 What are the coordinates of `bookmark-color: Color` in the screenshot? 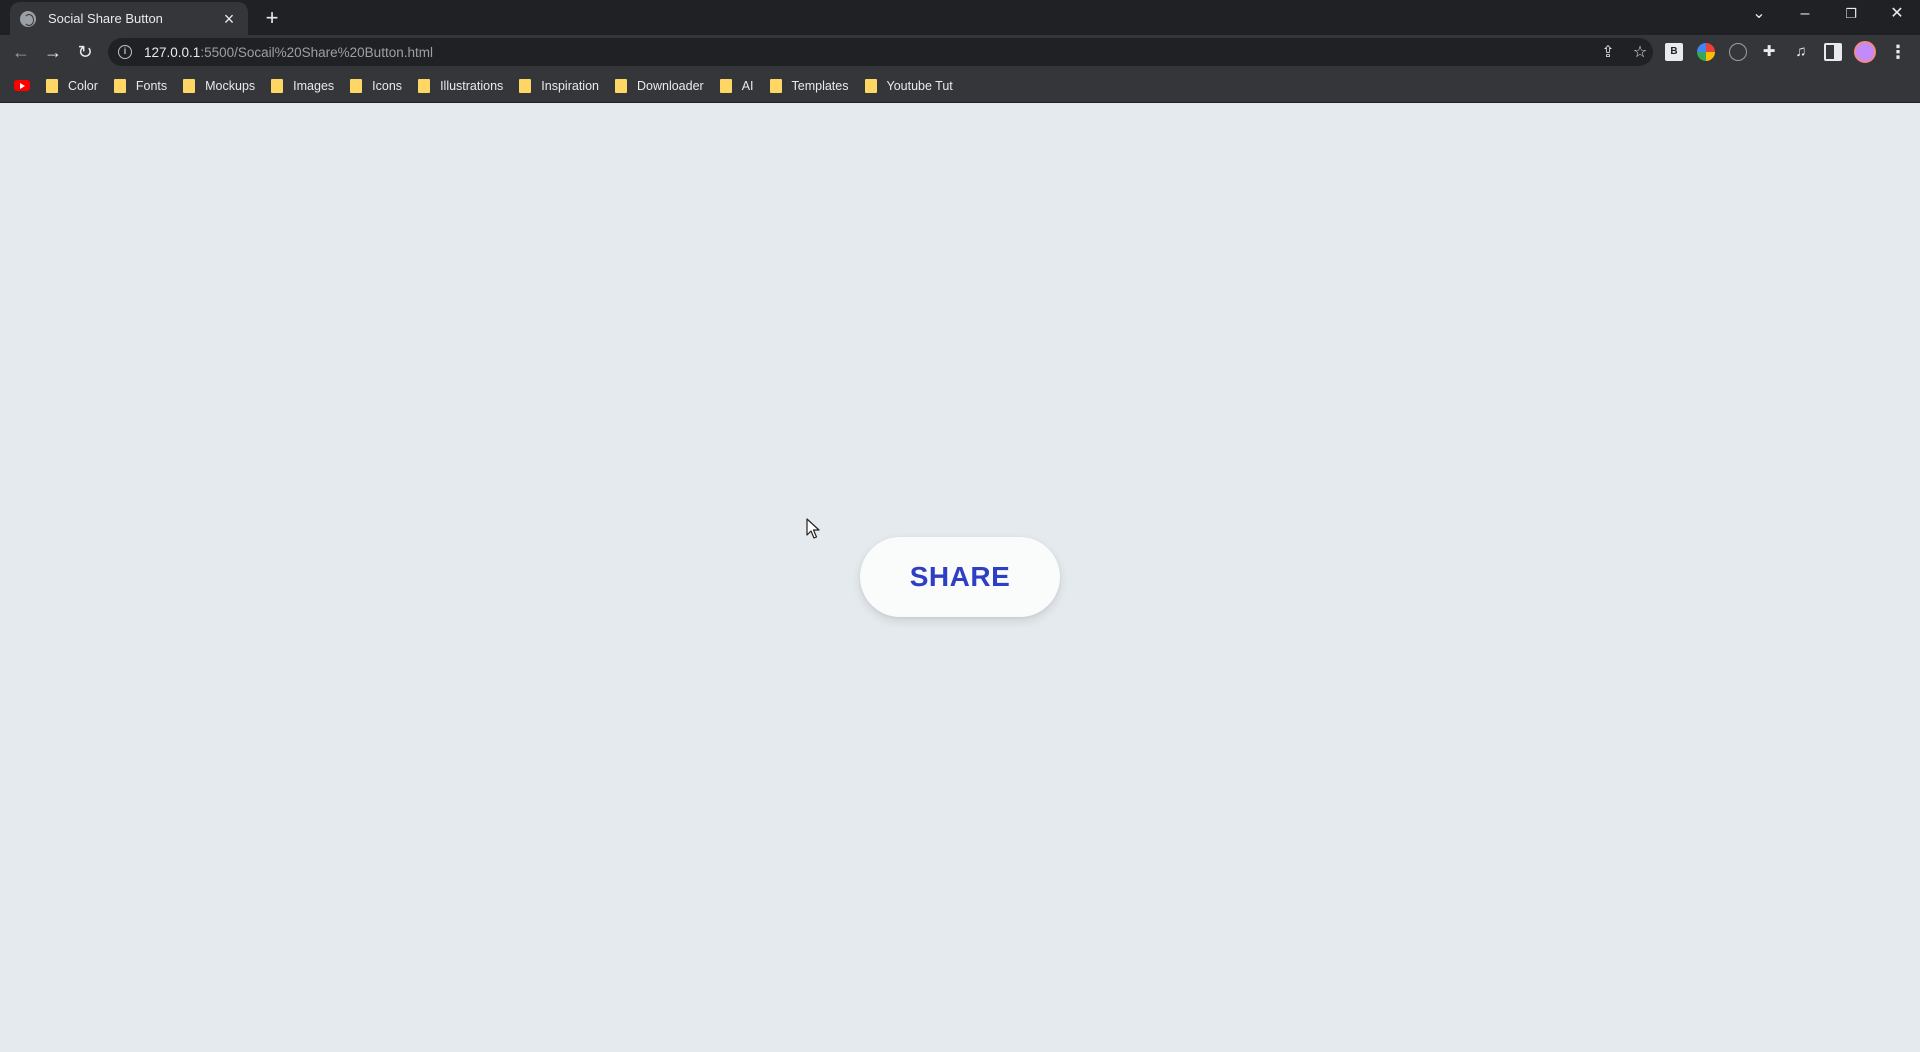 It's located at (72, 85).